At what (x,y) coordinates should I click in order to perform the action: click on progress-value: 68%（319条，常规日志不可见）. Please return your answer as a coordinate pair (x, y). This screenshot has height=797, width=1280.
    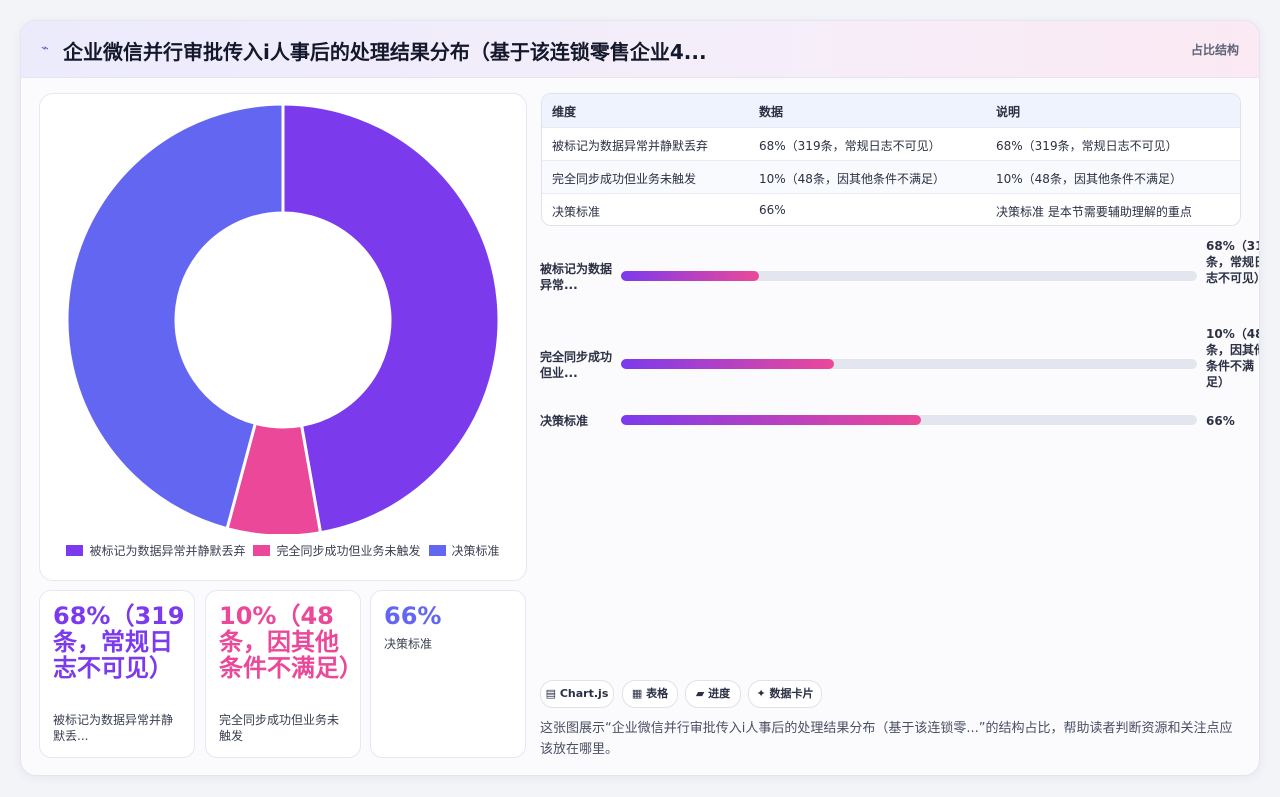
    Looking at the image, I should click on (1232, 262).